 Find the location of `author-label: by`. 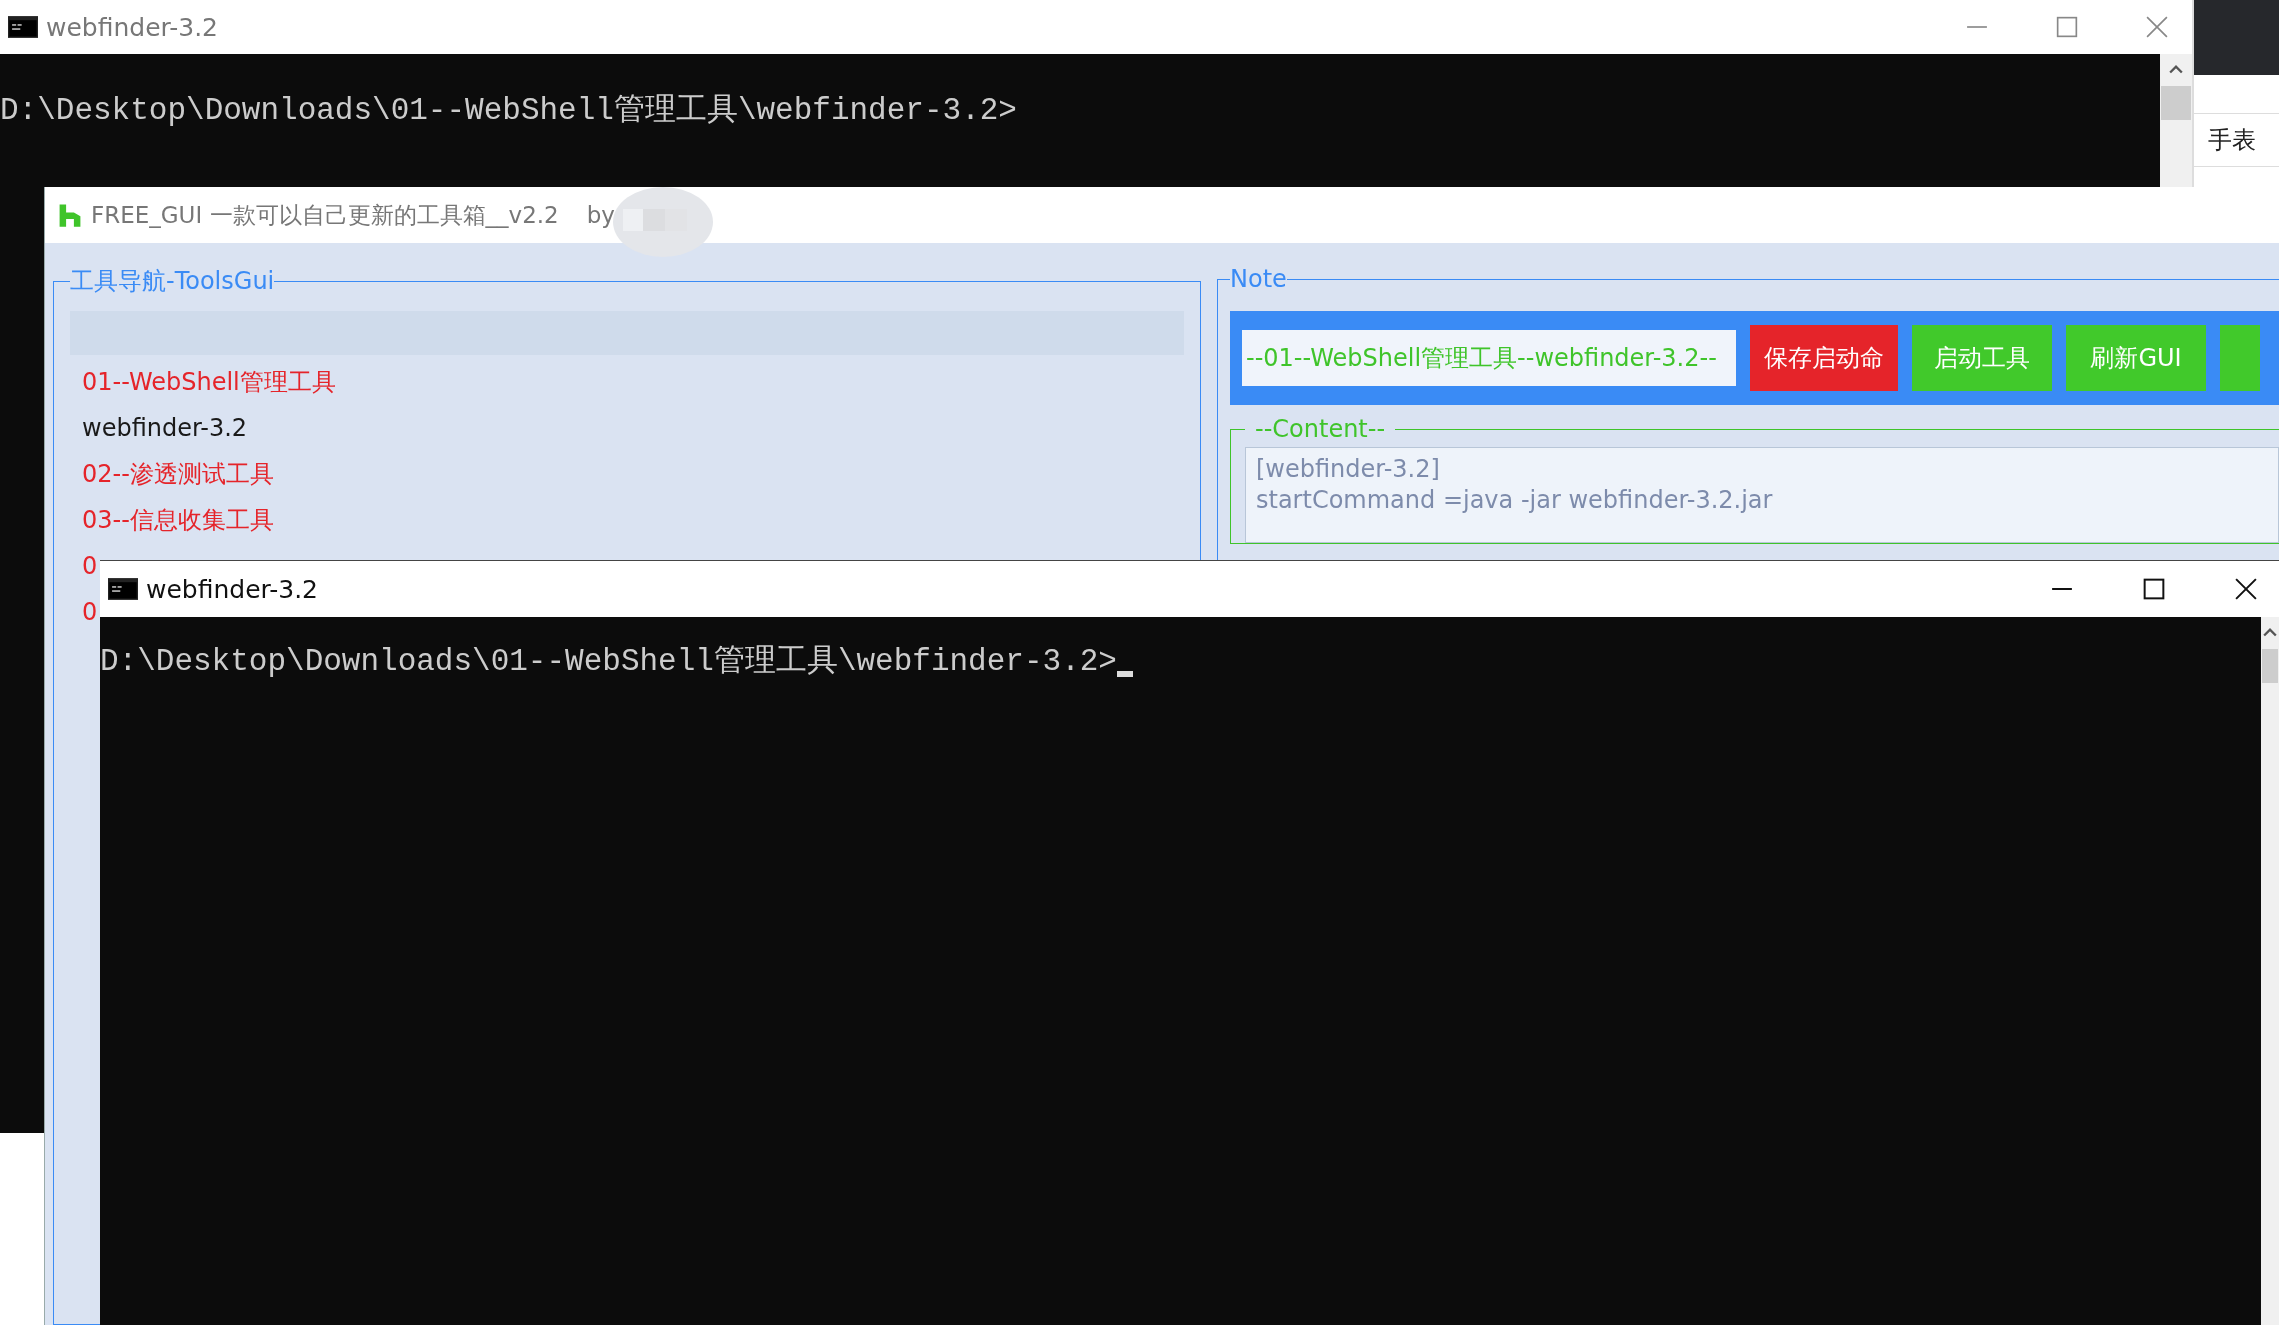

author-label: by is located at coordinates (600, 215).